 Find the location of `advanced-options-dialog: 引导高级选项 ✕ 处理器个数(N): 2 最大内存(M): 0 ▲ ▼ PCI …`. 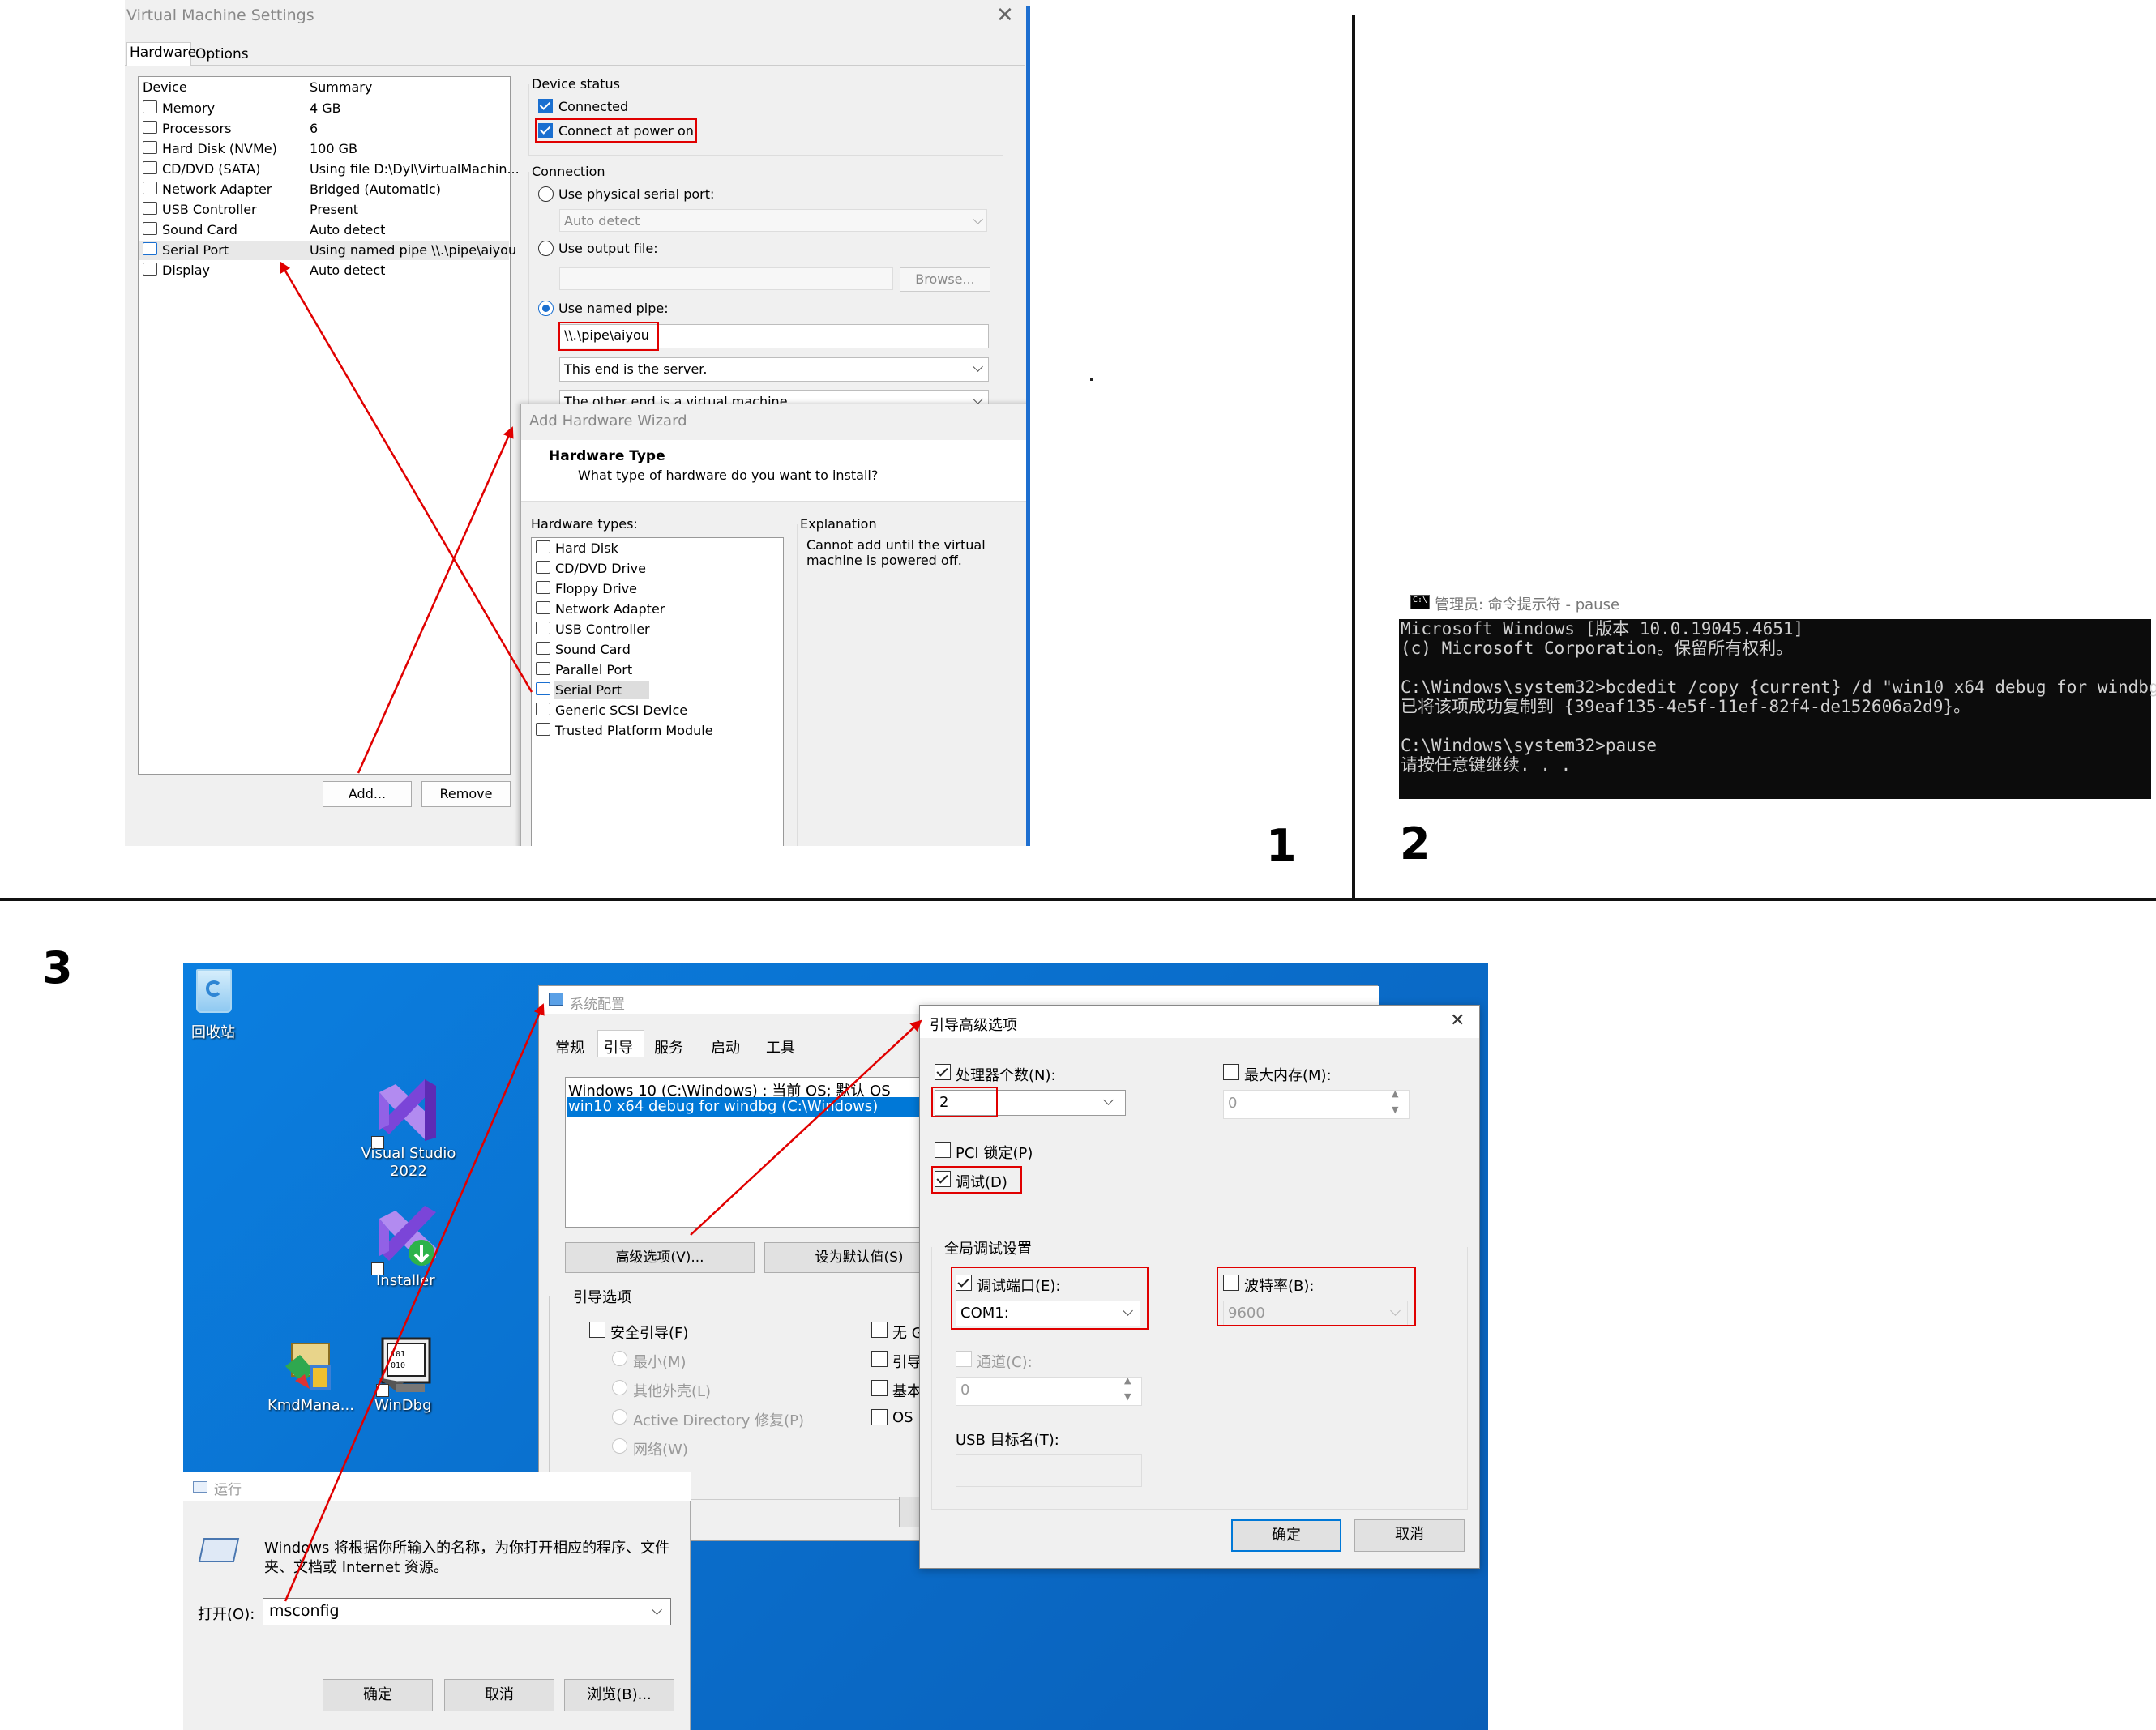

advanced-options-dialog: 引导高级选项 ✕ 处理器个数(N): 2 最大内存(M): 0 ▲ ▼ PCI … is located at coordinates (1199, 1287).